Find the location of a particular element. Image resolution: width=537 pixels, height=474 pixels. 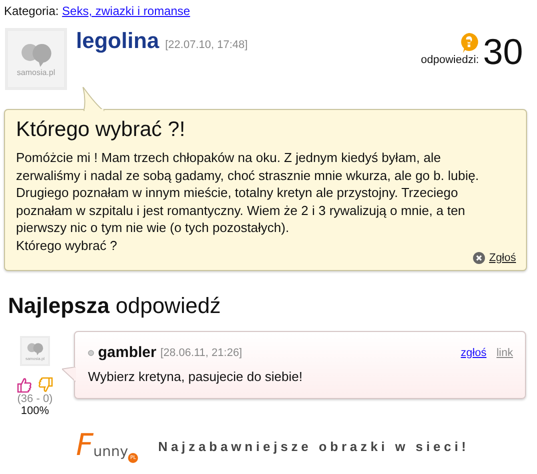

thumbs-down-icon is located at coordinates (45, 385).